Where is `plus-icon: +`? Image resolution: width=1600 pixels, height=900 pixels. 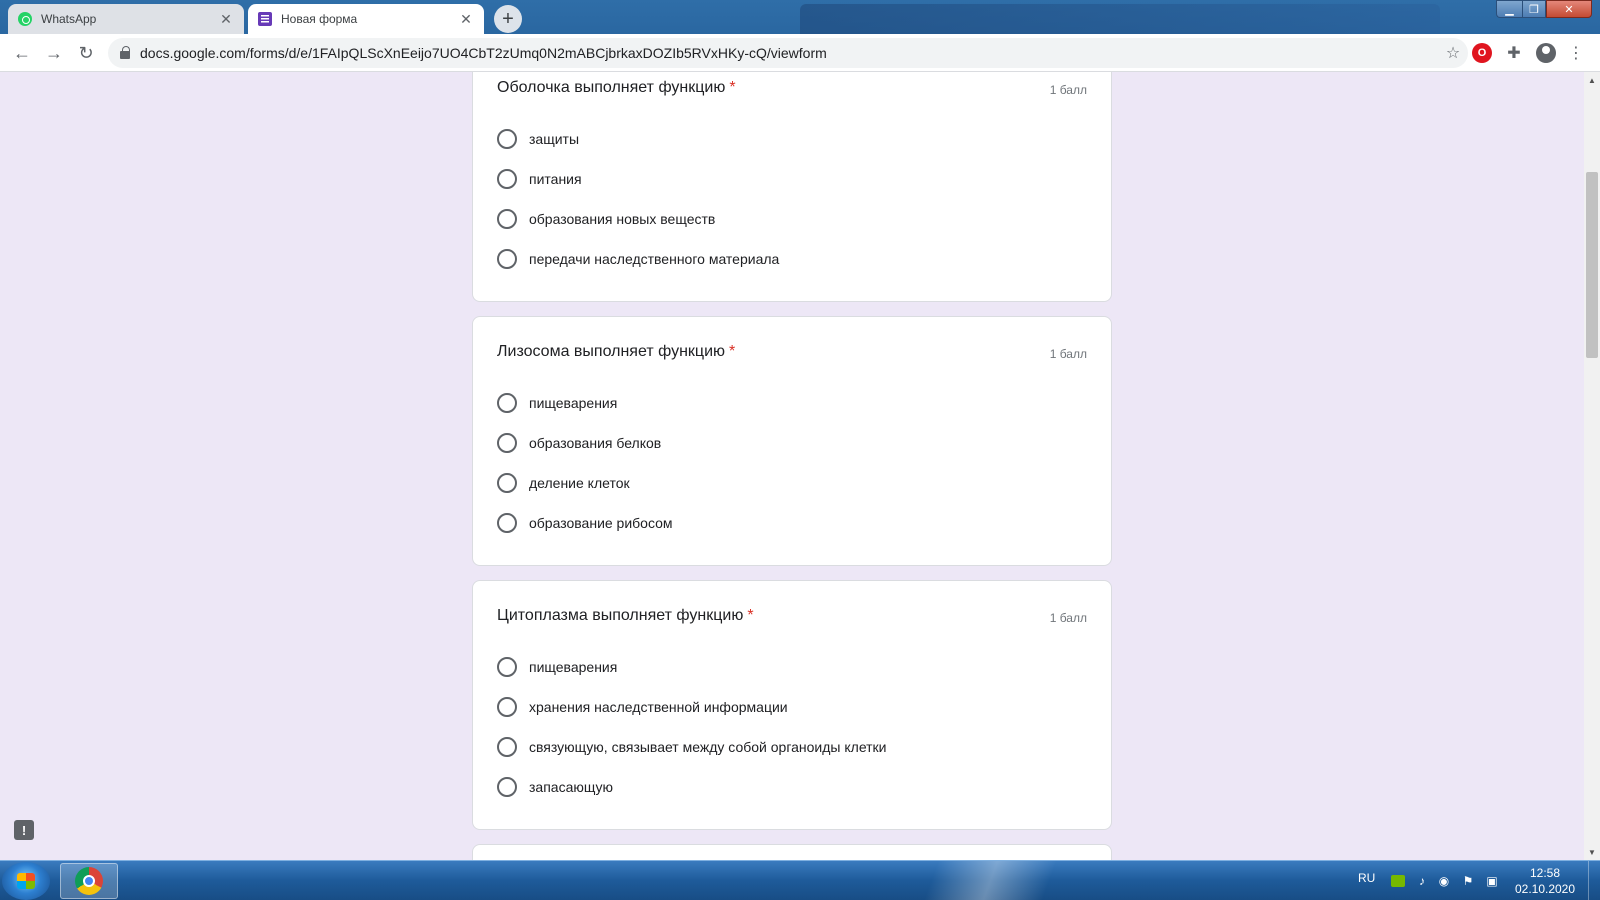 plus-icon: + is located at coordinates (508, 19).